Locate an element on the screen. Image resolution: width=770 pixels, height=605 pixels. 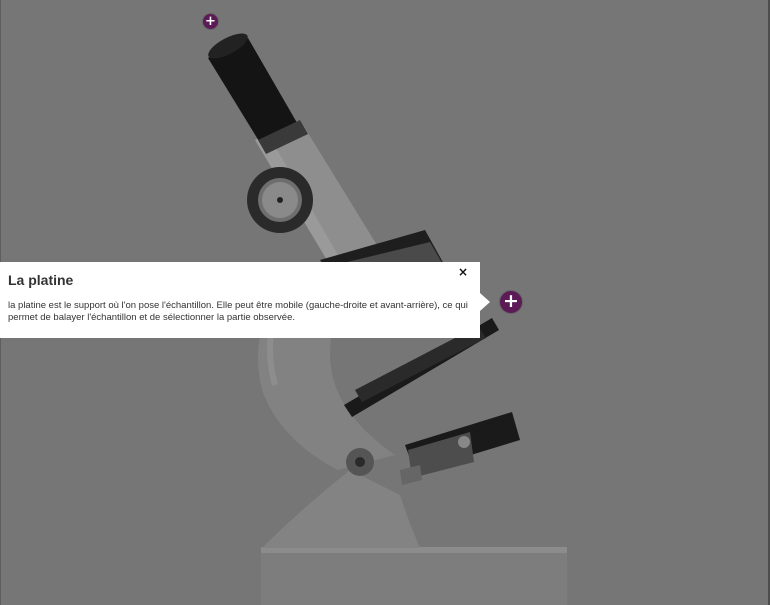
close-icon: × is located at coordinates (463, 272).